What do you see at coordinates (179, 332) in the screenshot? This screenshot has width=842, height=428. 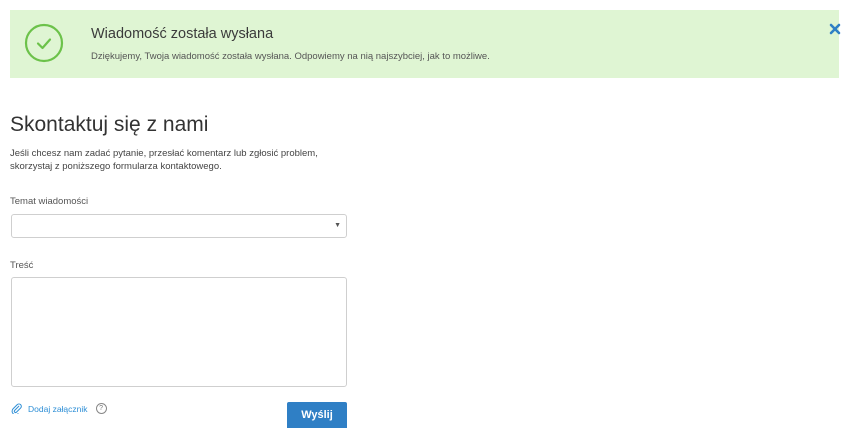 I see `message-textarea` at bounding box center [179, 332].